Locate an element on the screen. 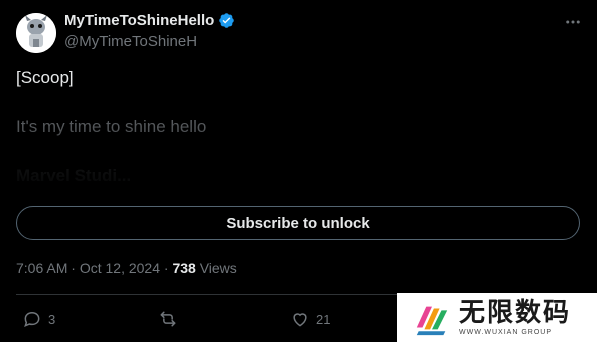 The image size is (597, 342). author-name-row: MyTimeToShineHello is located at coordinates (149, 20).